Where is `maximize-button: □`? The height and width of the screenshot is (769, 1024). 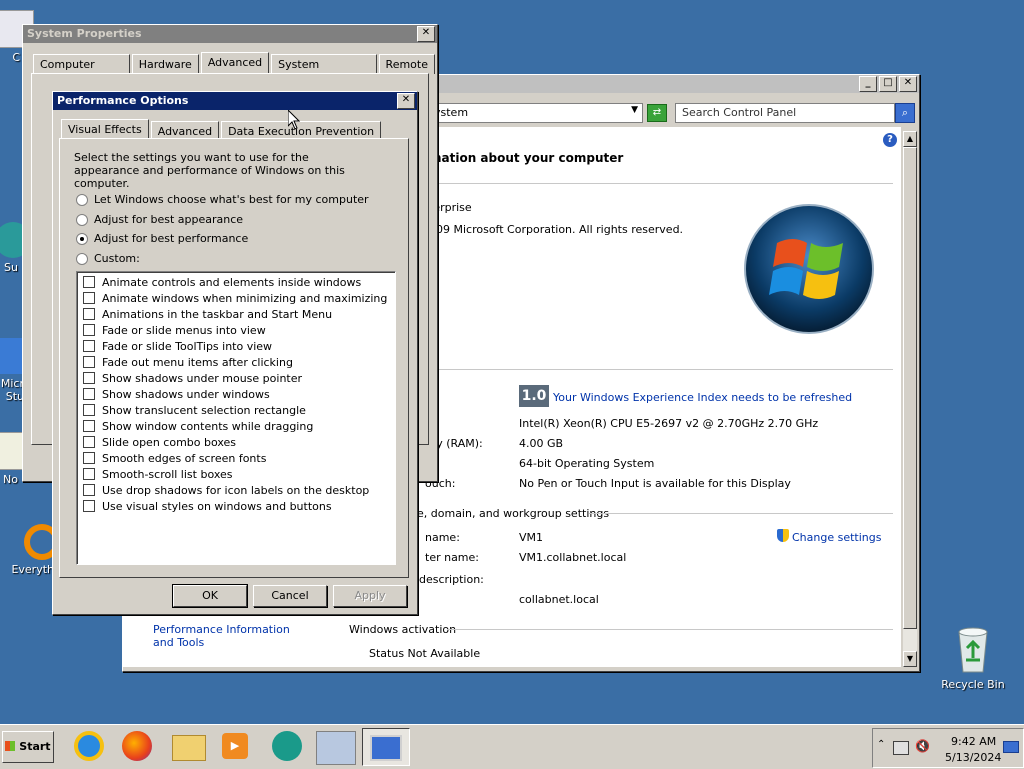 maximize-button: □ is located at coordinates (888, 84).